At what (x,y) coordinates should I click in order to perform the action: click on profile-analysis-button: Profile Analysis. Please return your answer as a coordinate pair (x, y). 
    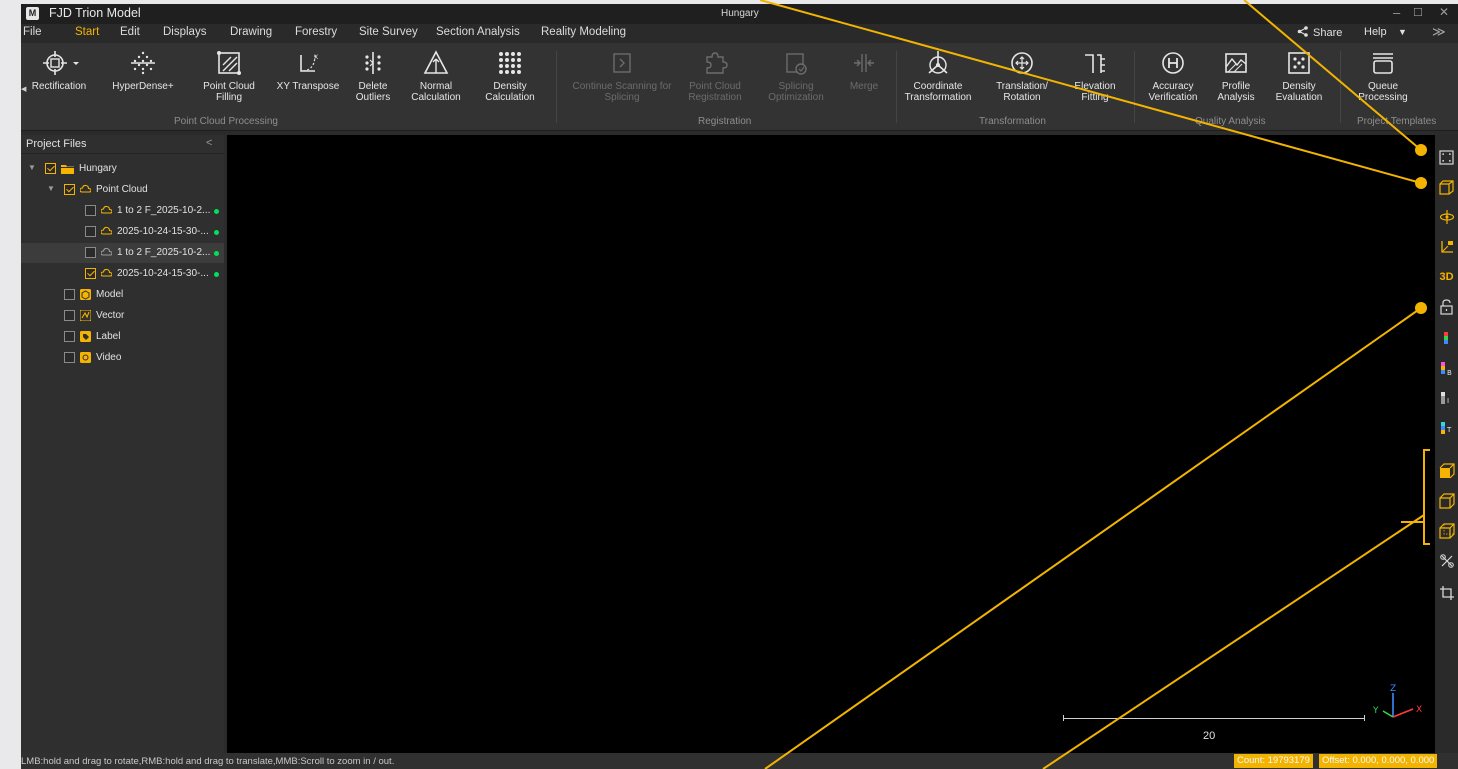
    Looking at the image, I should click on (1236, 73).